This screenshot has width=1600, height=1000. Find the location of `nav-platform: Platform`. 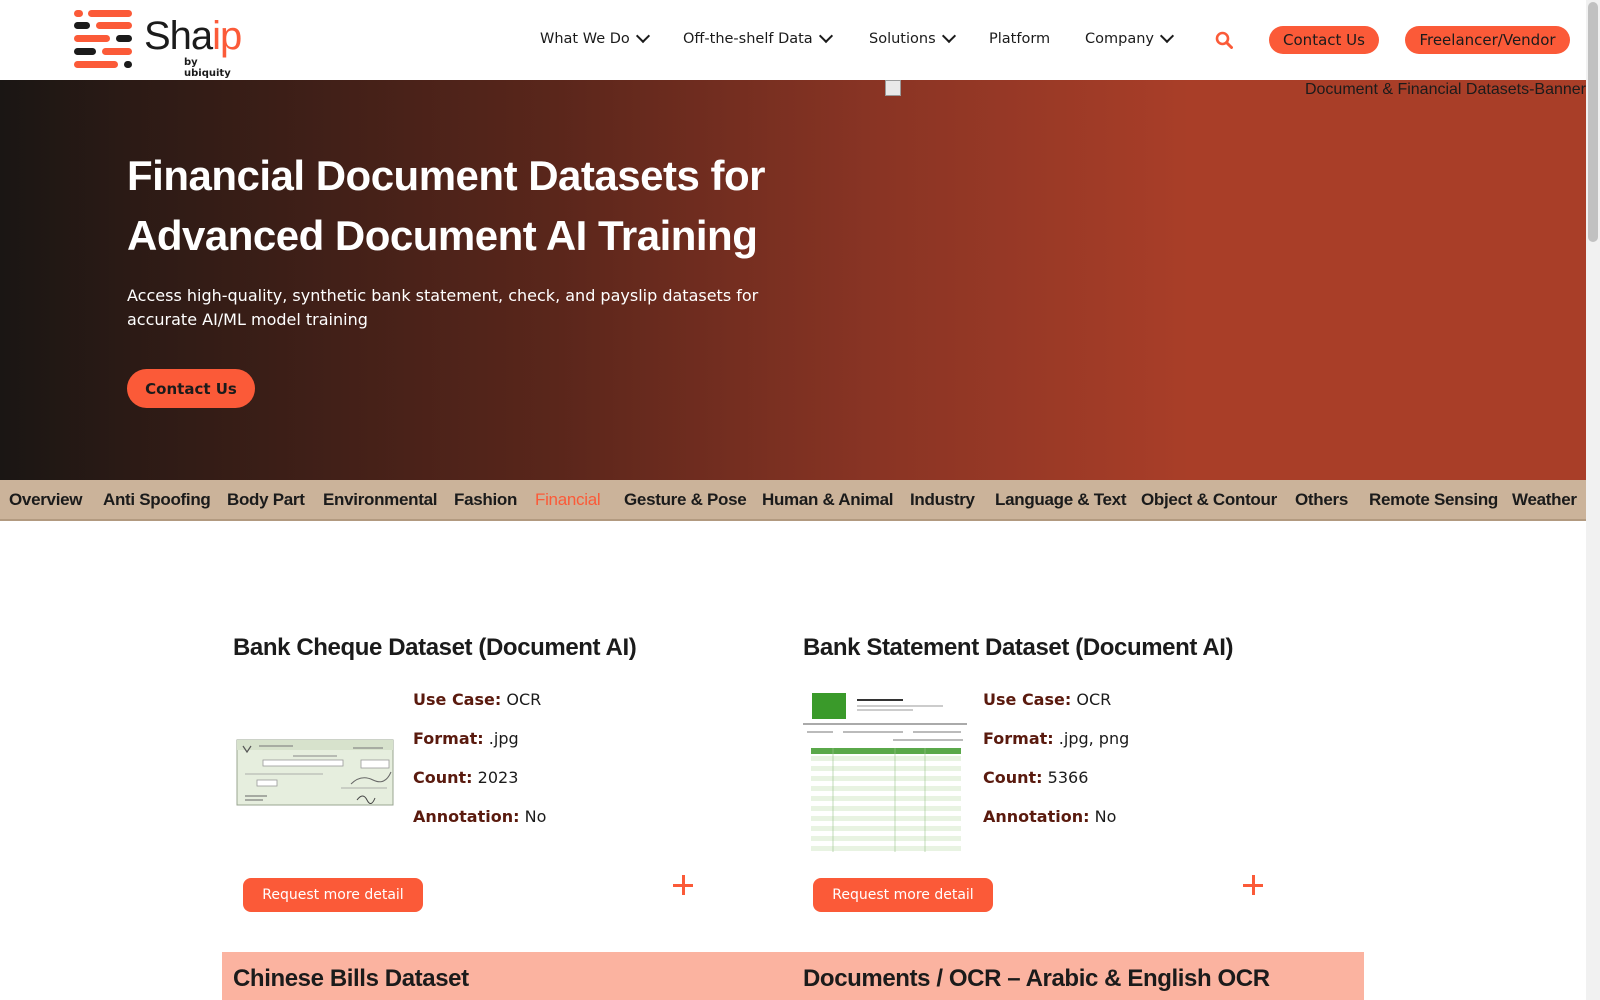

nav-platform: Platform is located at coordinates (1019, 39).